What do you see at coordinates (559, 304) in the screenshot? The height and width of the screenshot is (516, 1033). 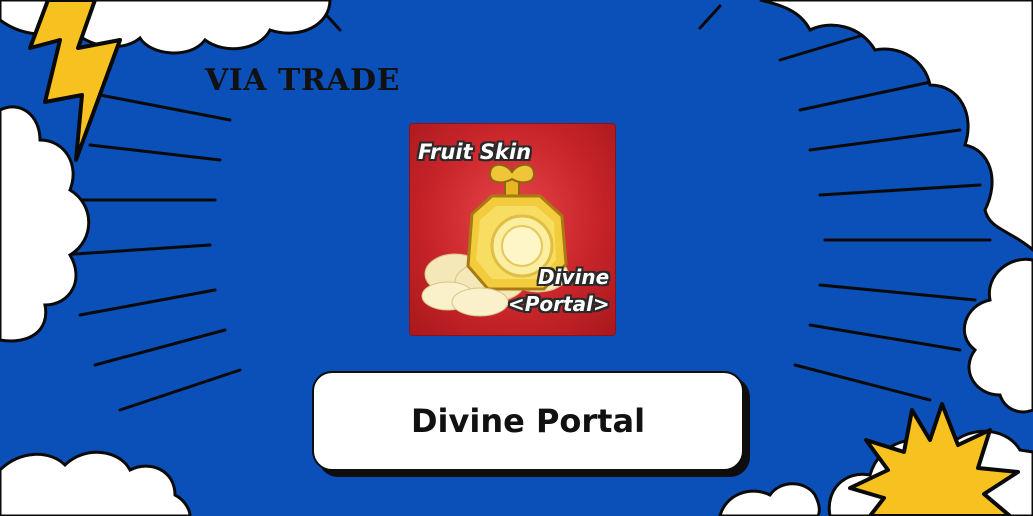 I see `card-name-line2: <Portal>` at bounding box center [559, 304].